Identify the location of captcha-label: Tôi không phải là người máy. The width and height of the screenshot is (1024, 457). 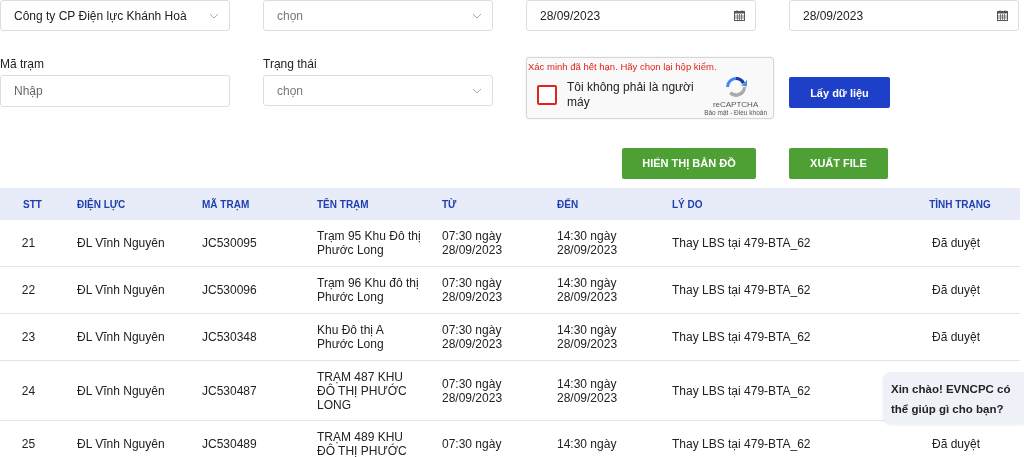
(631, 95).